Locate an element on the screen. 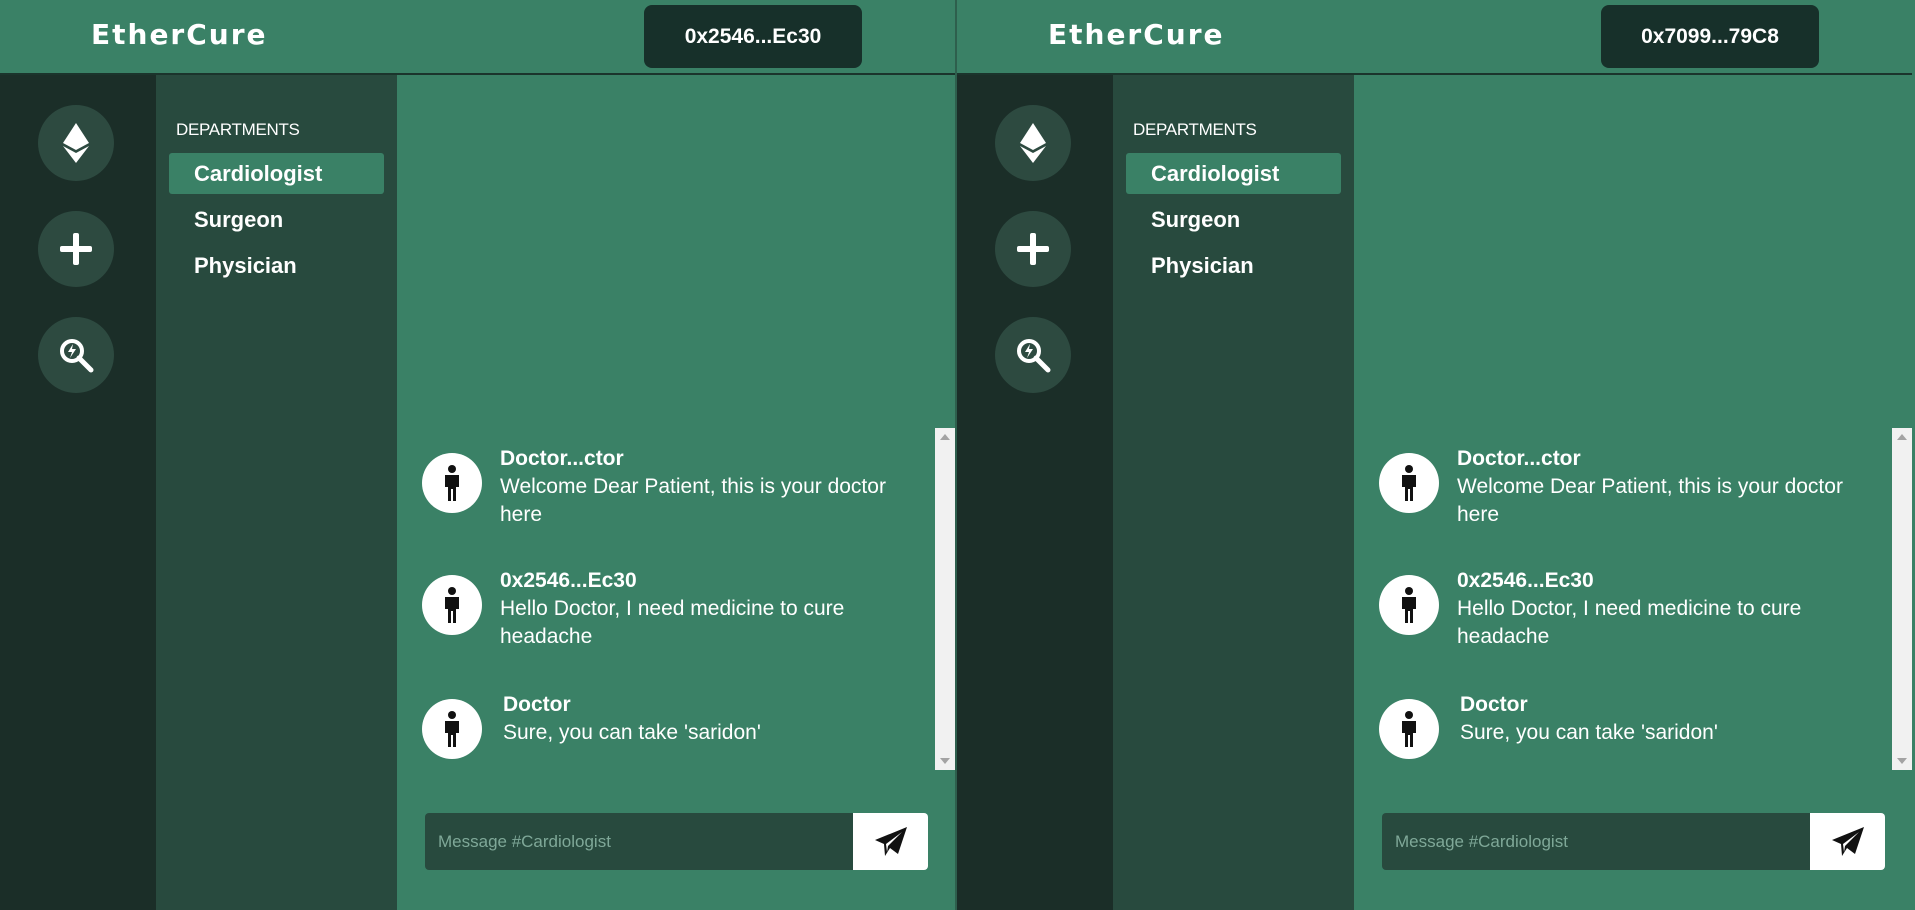 The image size is (1915, 910). top-bar: EtherCure 0x2546...Ec30 is located at coordinates (477, 37).